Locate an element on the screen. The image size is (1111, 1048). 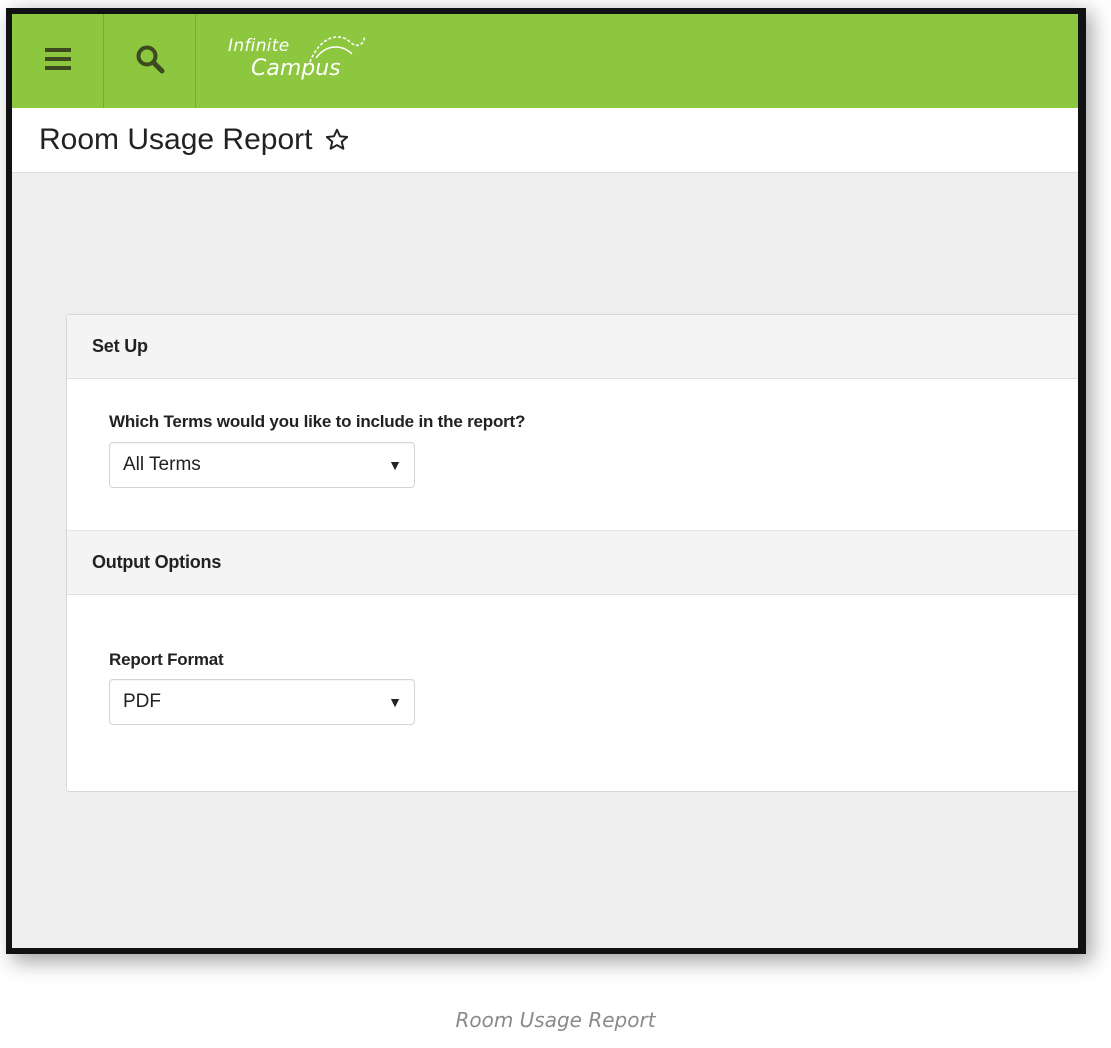
page-title-bar: Room Usage Report is located at coordinates (545, 140).